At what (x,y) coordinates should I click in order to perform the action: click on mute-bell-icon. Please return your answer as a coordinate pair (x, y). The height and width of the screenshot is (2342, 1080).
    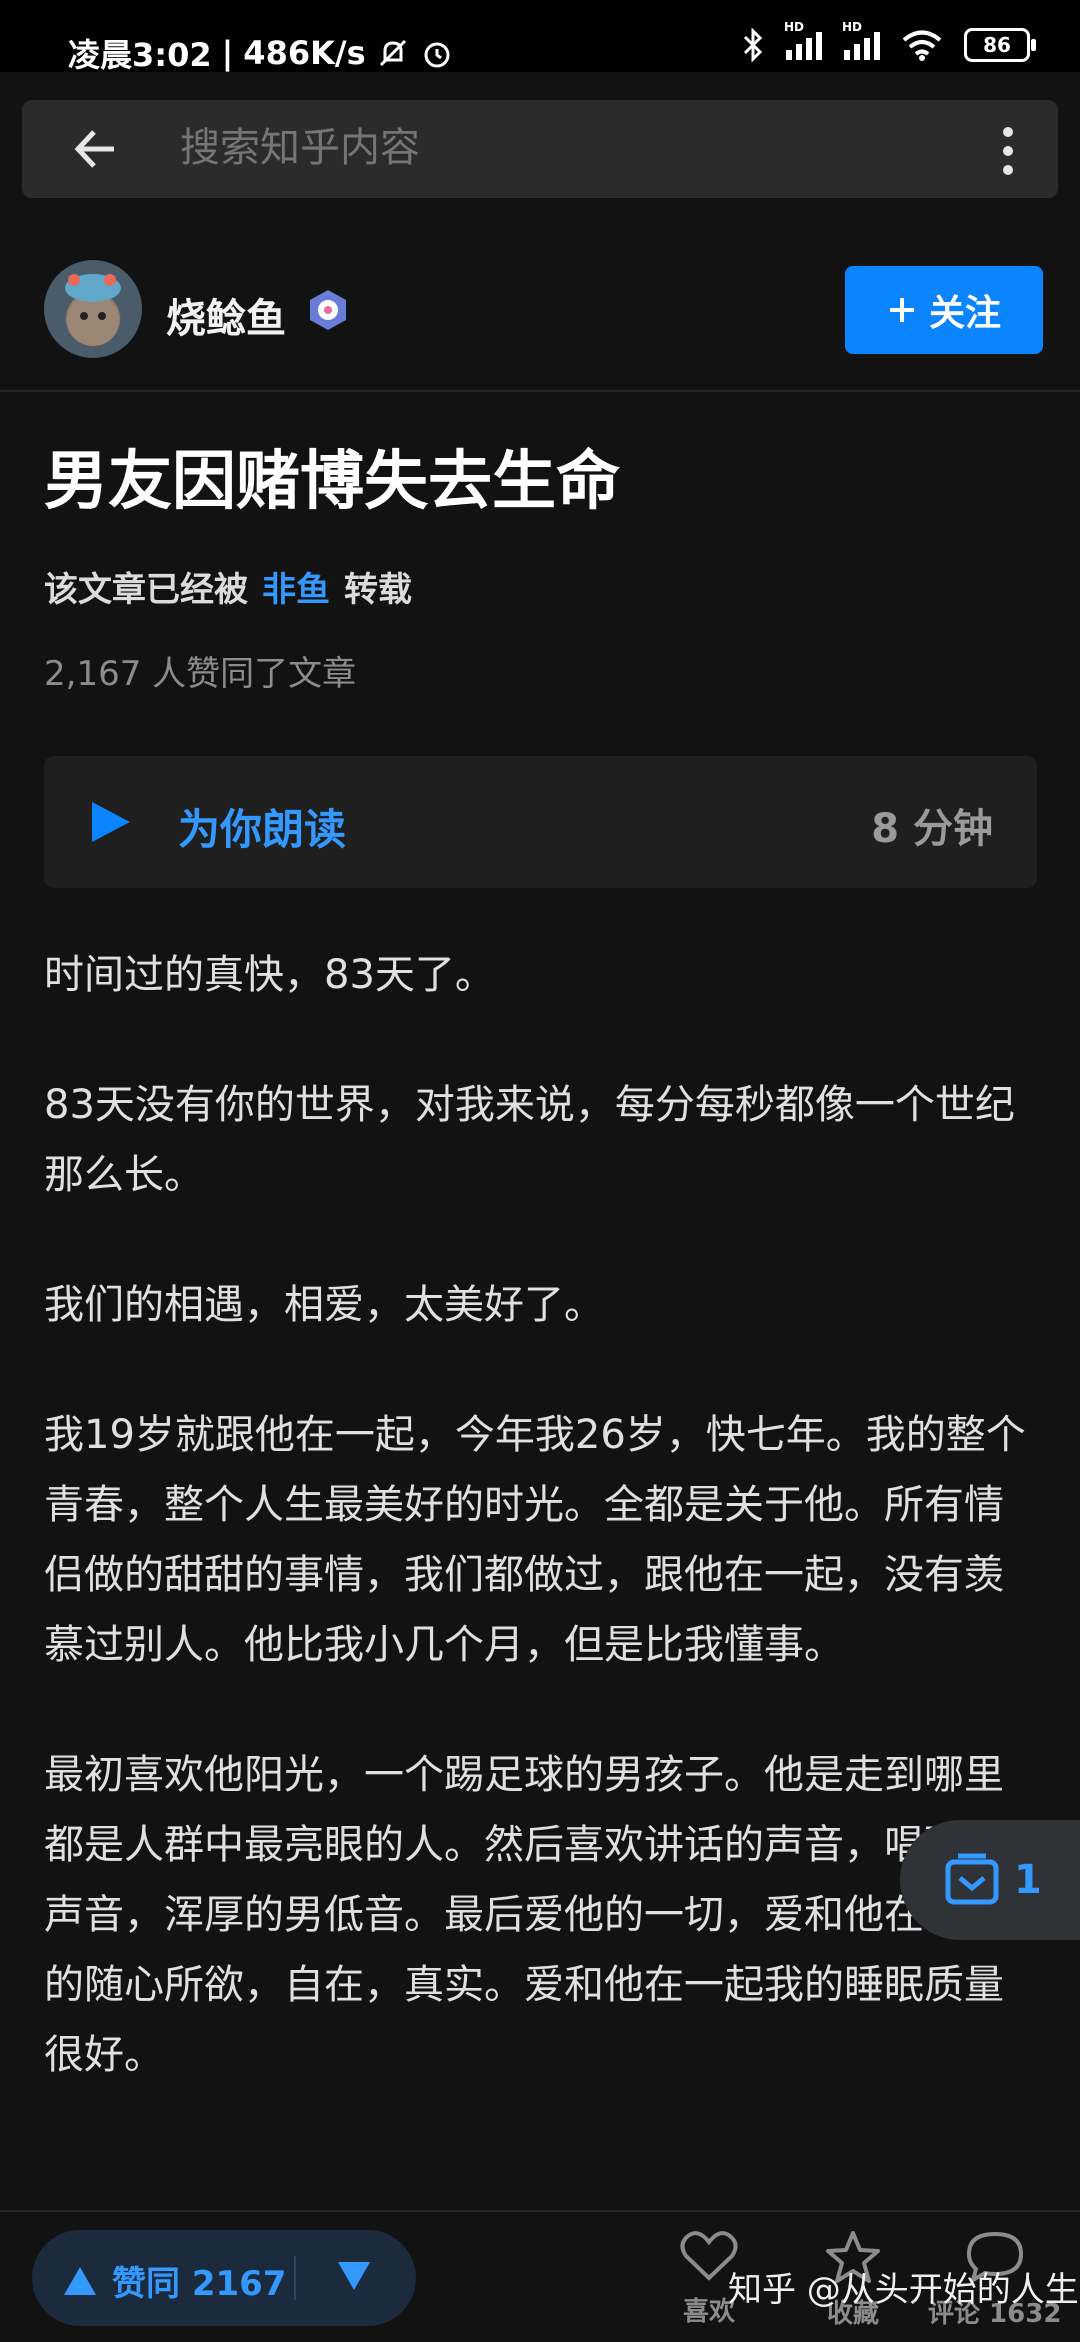
    Looking at the image, I should click on (392, 53).